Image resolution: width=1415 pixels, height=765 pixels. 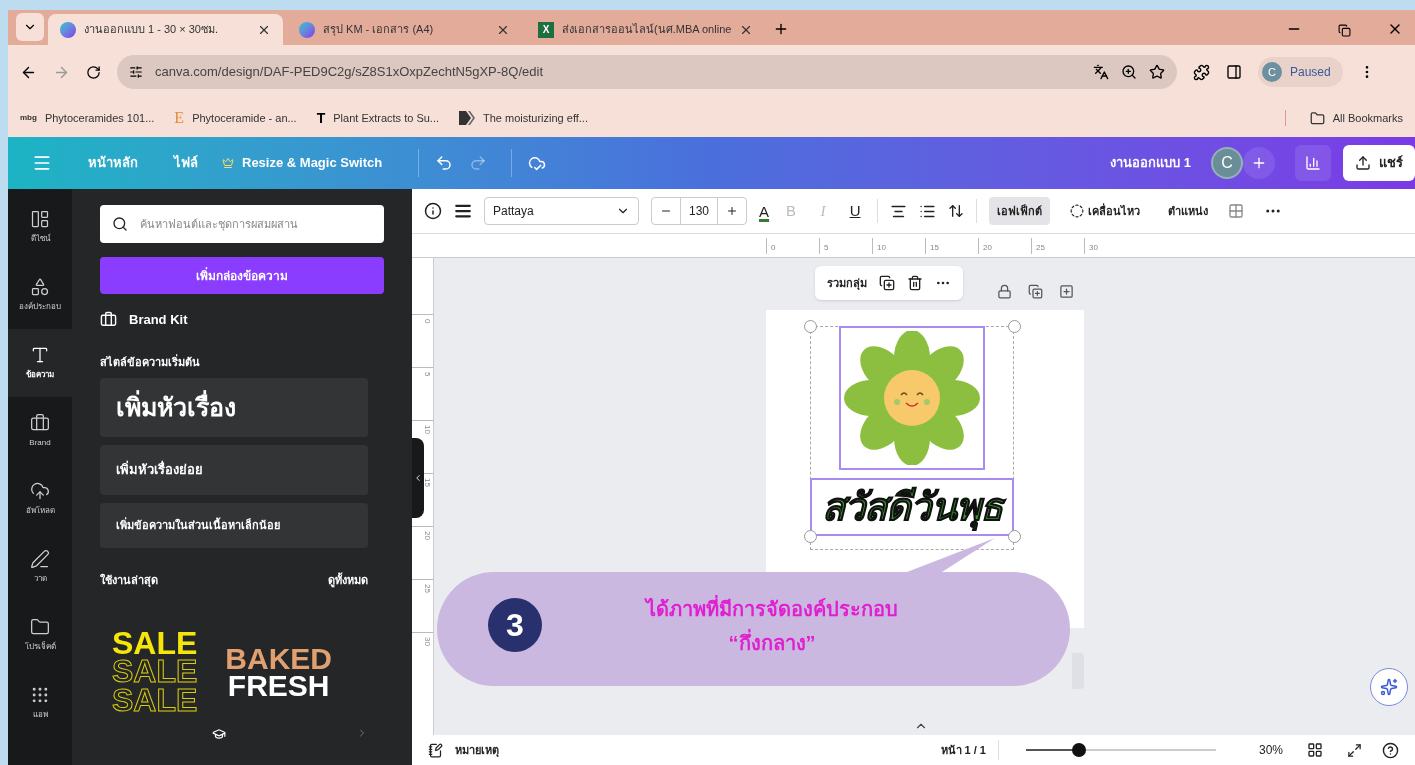 I want to click on fullscreen-icon, so click(x=1354, y=750).